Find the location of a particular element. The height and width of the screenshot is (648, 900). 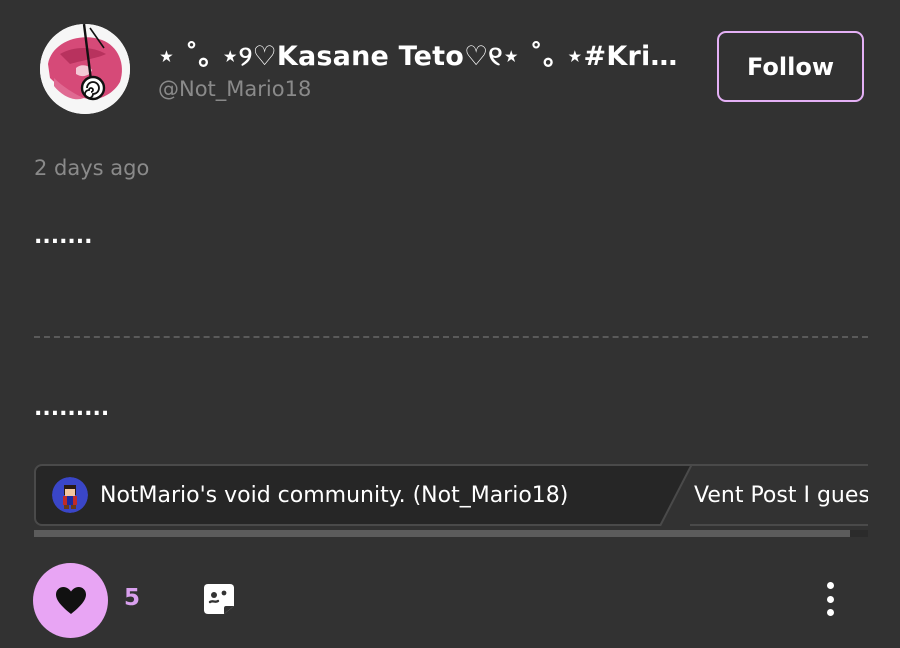

tag-separator is located at coordinates (663, 495).